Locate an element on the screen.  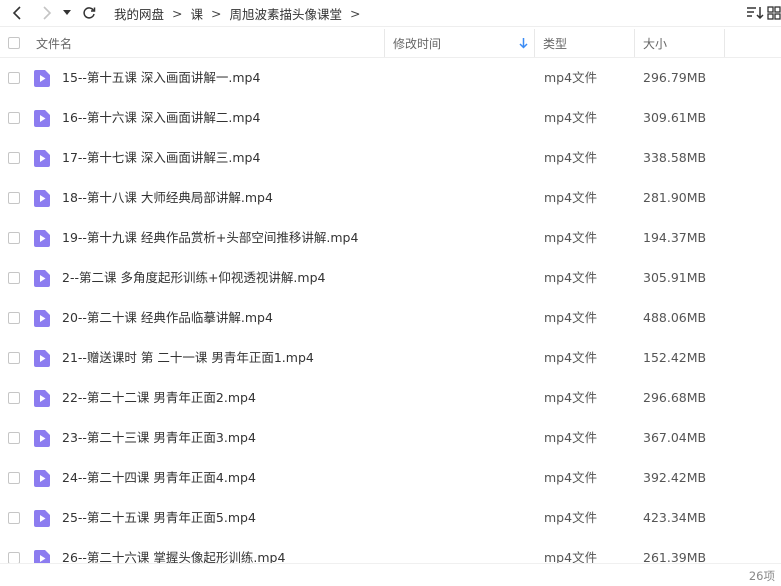
select-all-checkbox is located at coordinates (14, 43).